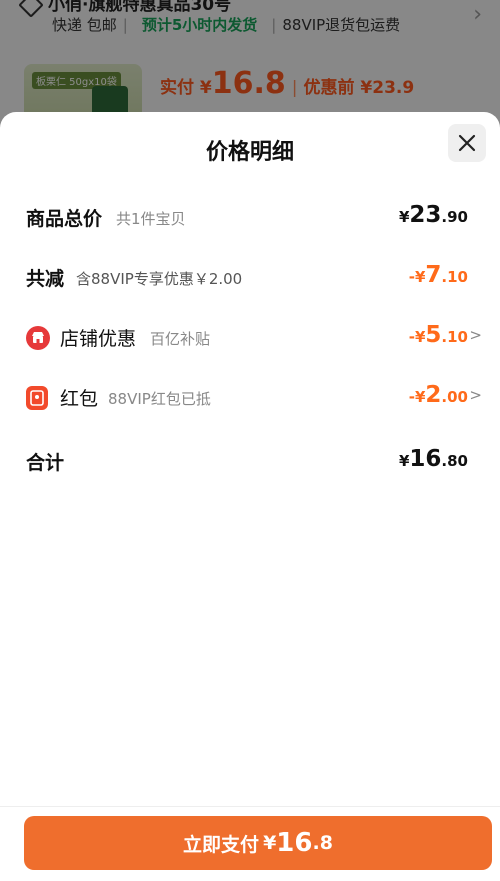 The height and width of the screenshot is (881, 500). I want to click on sheet-title: 价格明细, so click(249, 152).